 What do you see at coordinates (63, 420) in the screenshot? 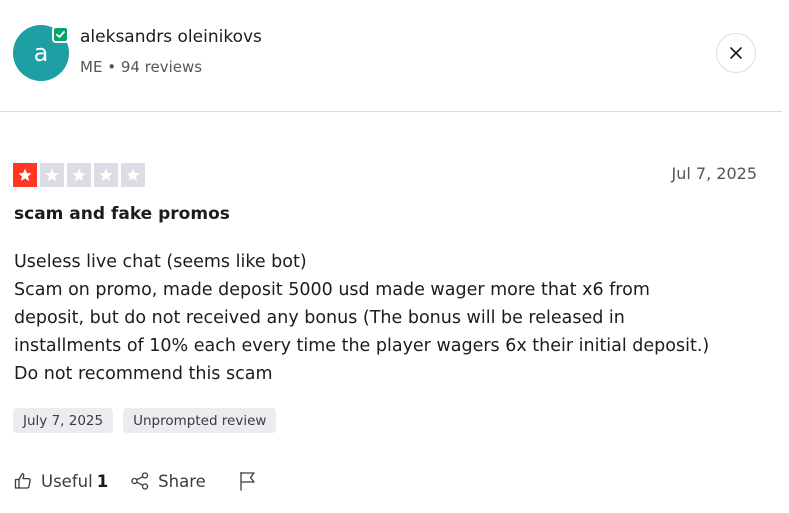
I see `experience-date-tag: July 7, 2025` at bounding box center [63, 420].